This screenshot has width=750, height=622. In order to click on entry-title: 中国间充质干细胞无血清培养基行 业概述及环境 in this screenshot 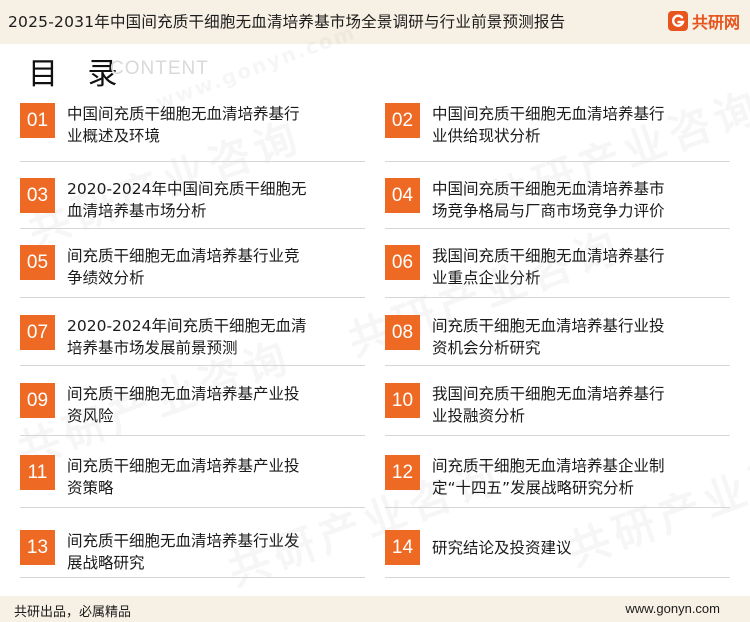, I will do `click(183, 125)`.